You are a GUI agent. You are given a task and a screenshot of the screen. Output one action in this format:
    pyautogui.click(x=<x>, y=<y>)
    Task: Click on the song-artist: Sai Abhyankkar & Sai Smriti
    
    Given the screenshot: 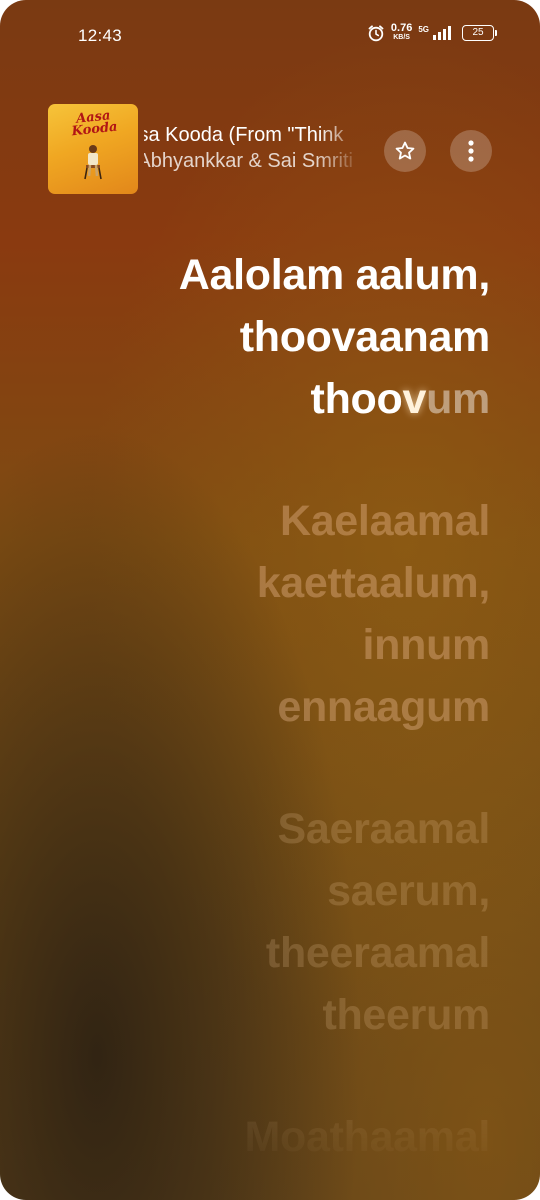 What is the action you would take?
    pyautogui.click(x=248, y=161)
    